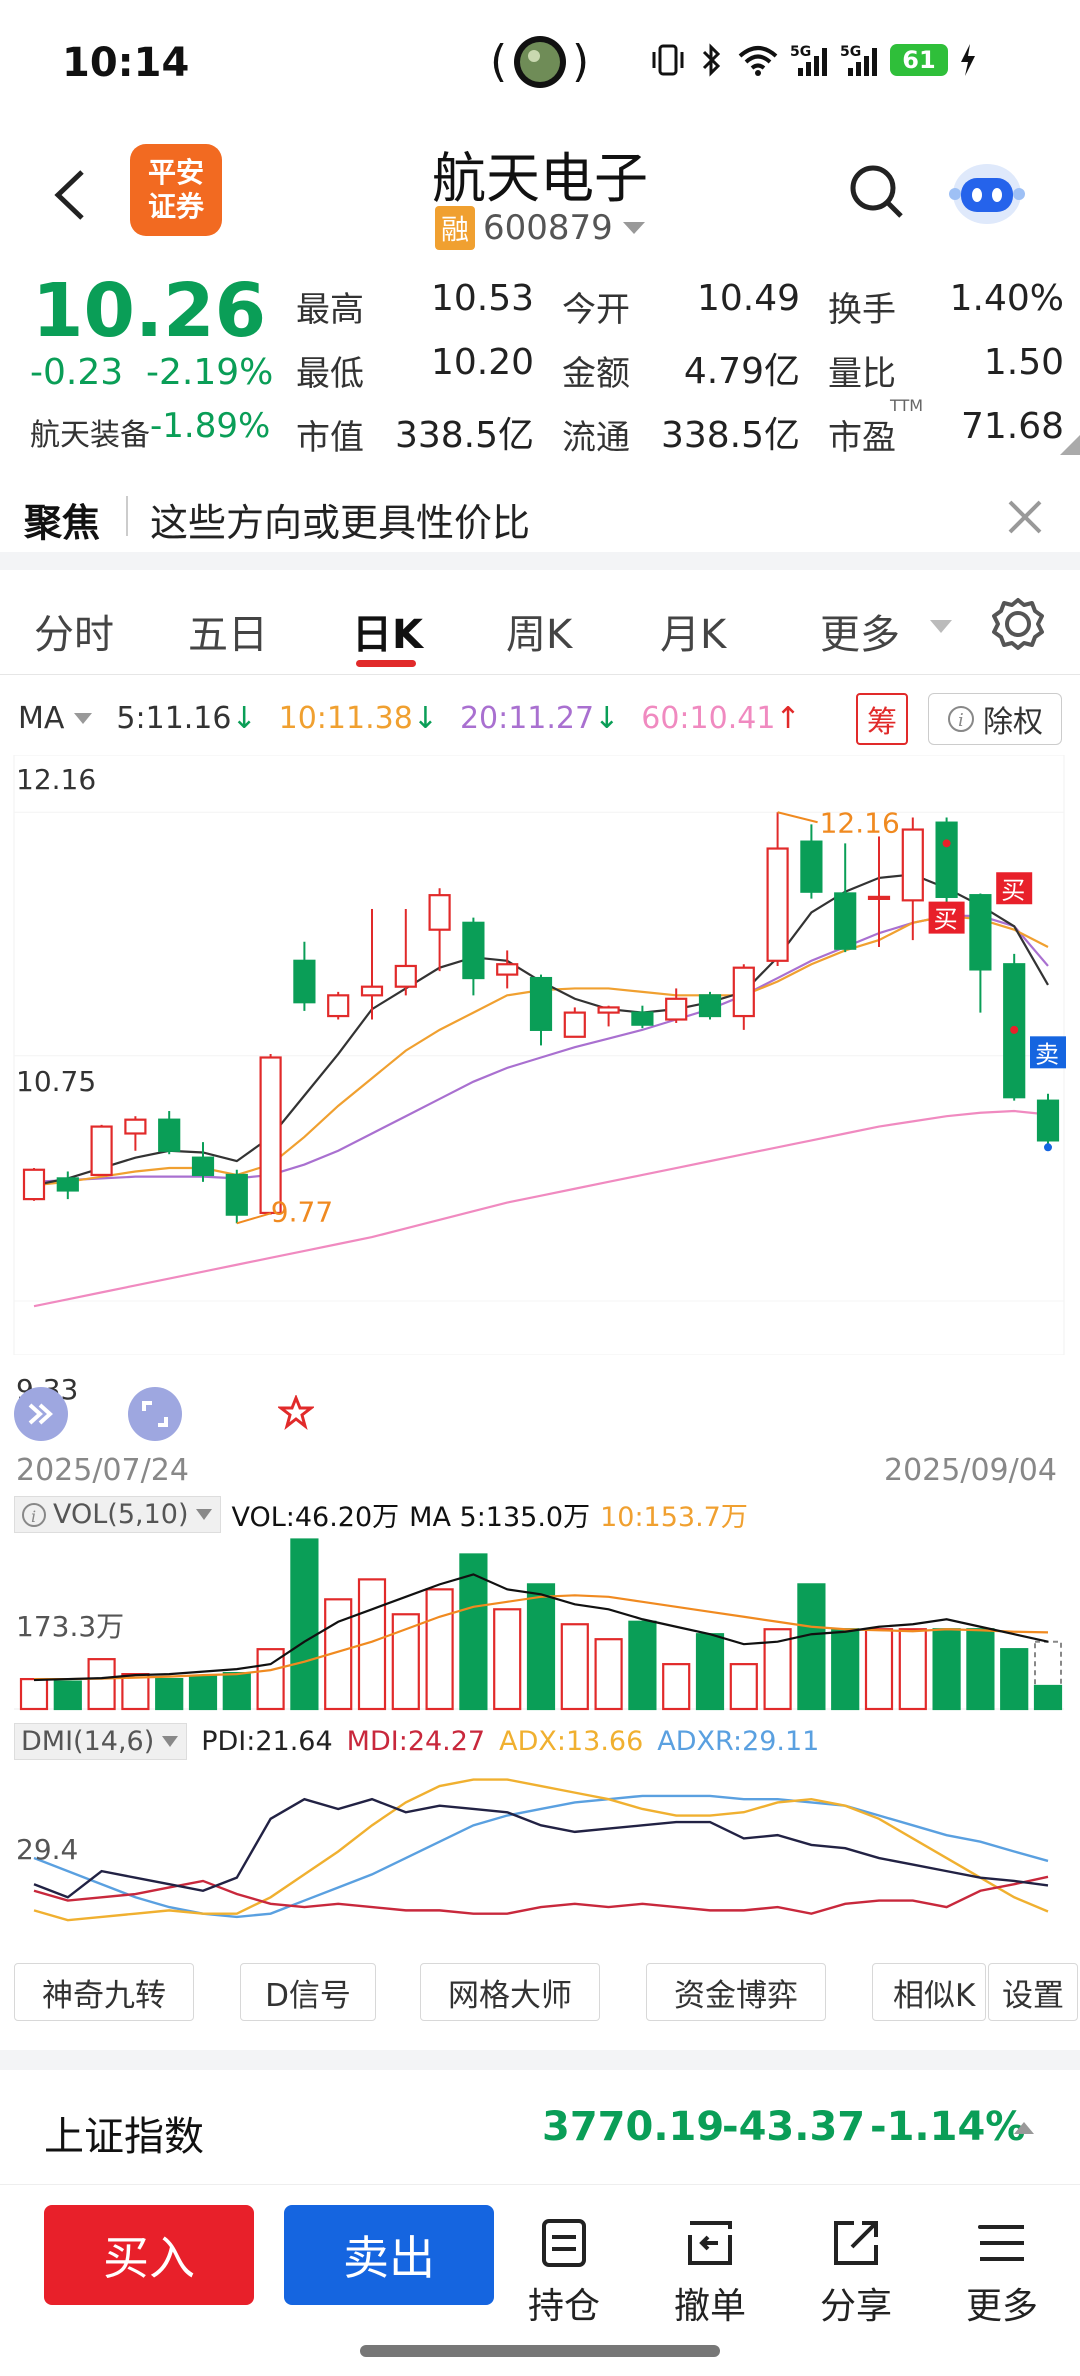 Image resolution: width=1080 pixels, height=2376 pixels. I want to click on tool-fund-game: 资金博弈, so click(736, 1992).